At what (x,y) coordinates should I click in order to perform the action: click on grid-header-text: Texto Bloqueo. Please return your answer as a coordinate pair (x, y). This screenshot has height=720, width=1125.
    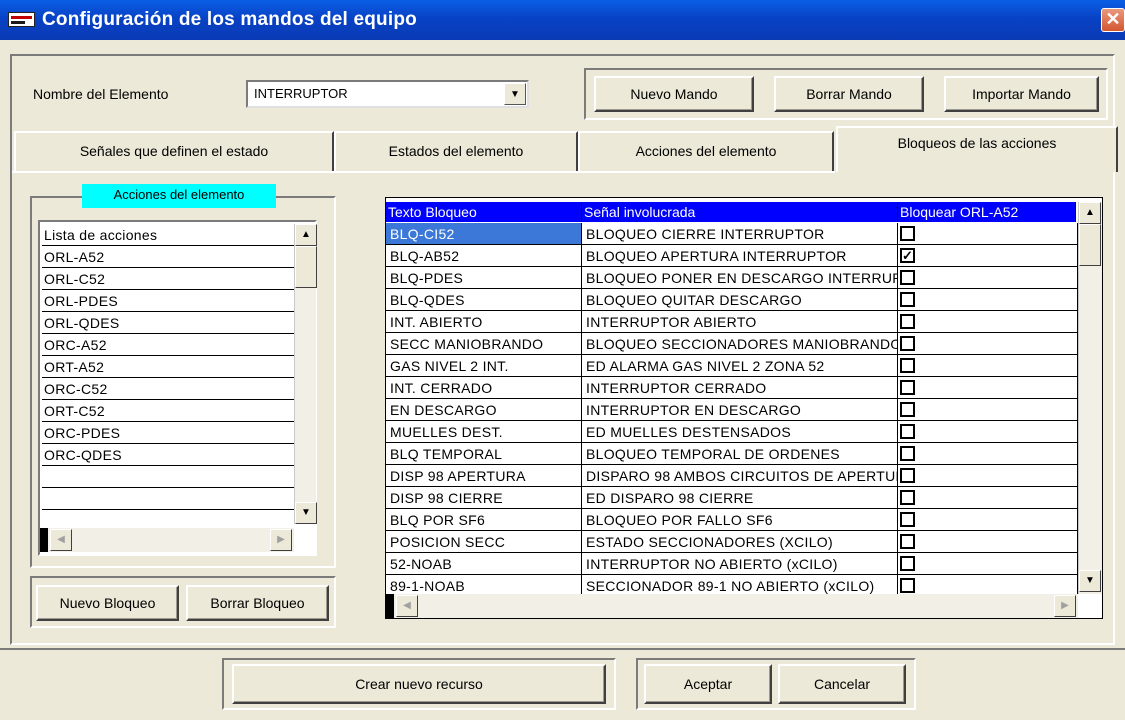
    Looking at the image, I should click on (484, 212).